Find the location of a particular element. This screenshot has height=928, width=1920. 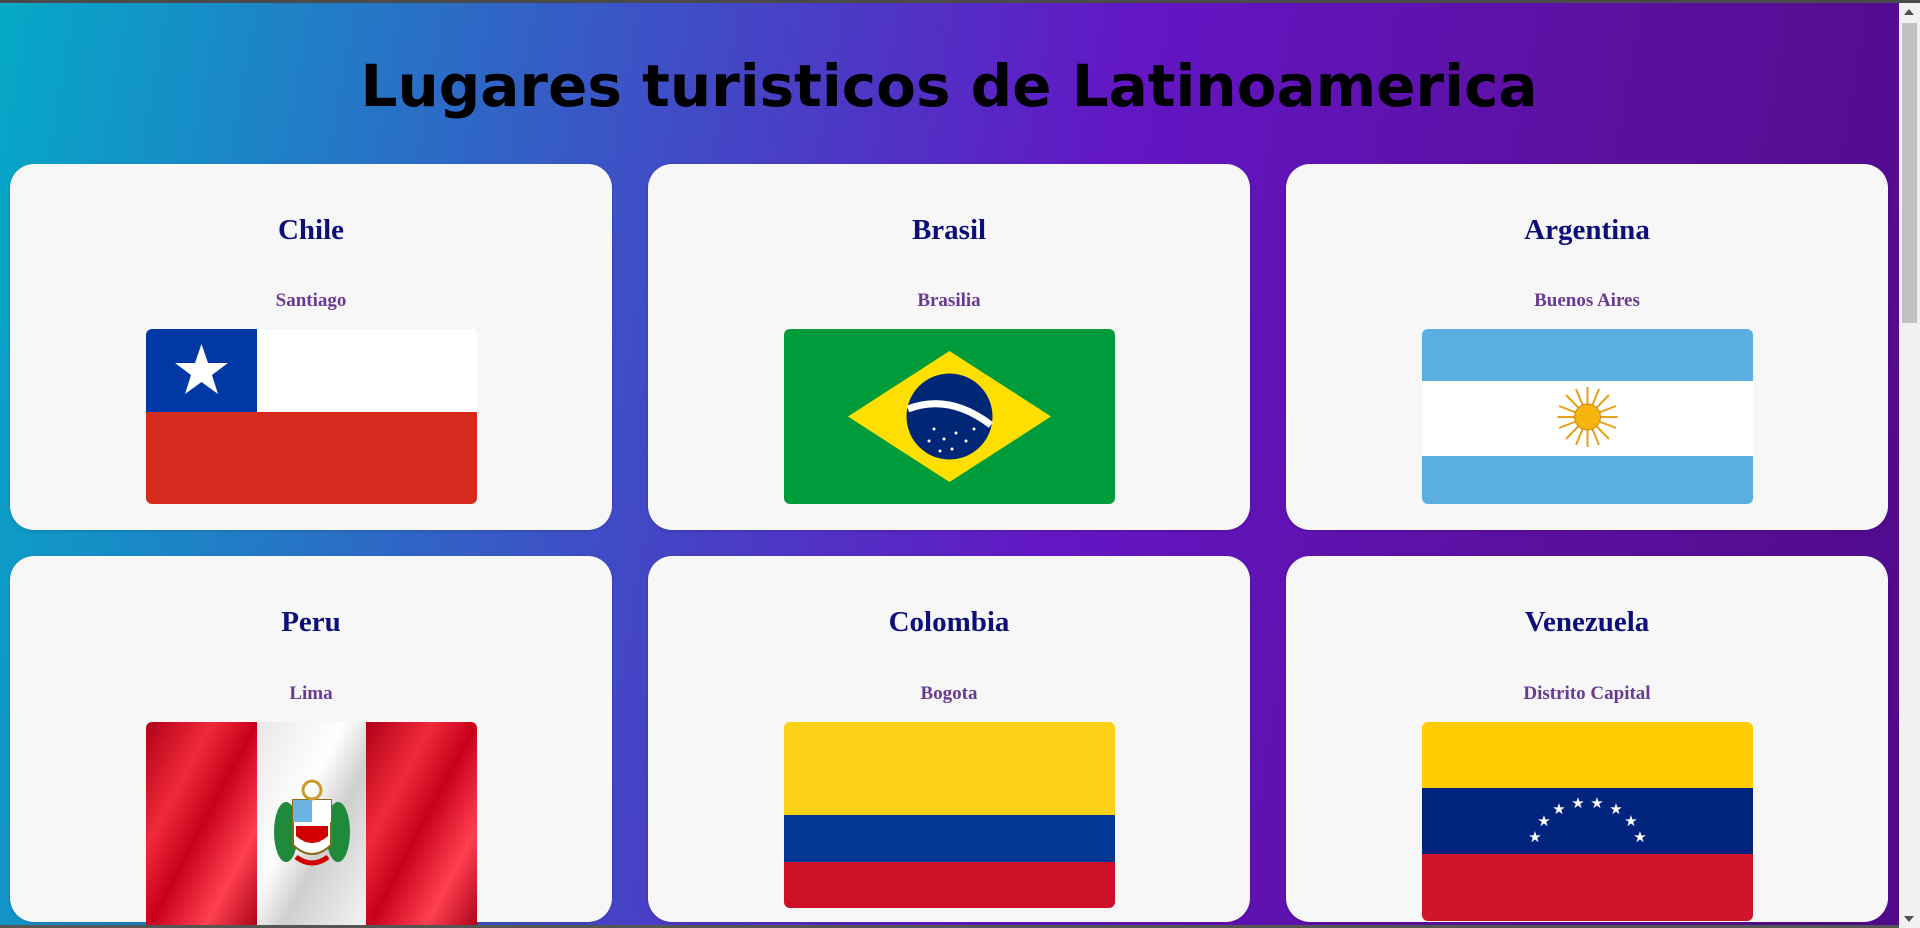

capital-name: Buenos Aires is located at coordinates (1587, 300).